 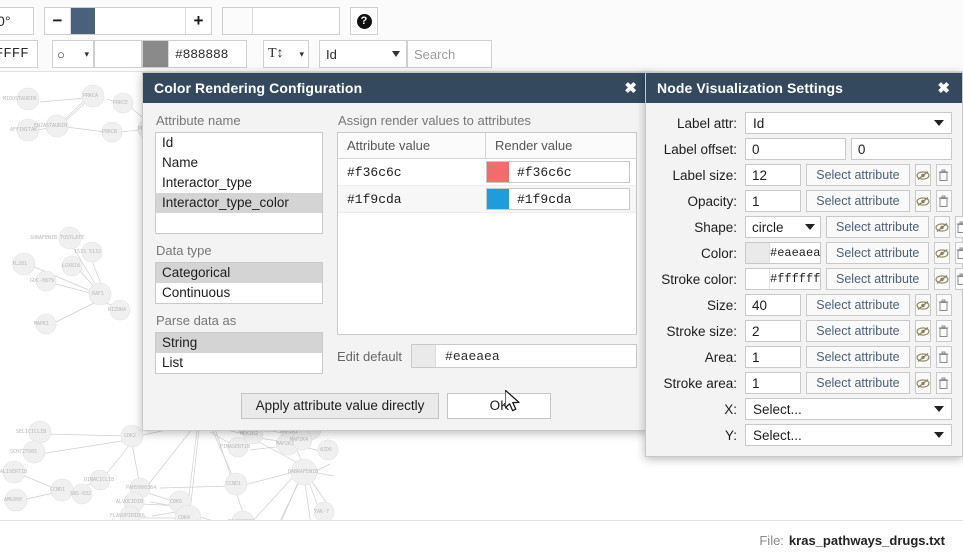 I want to click on table-row: #f36c6c #f36c6c, so click(x=487, y=172).